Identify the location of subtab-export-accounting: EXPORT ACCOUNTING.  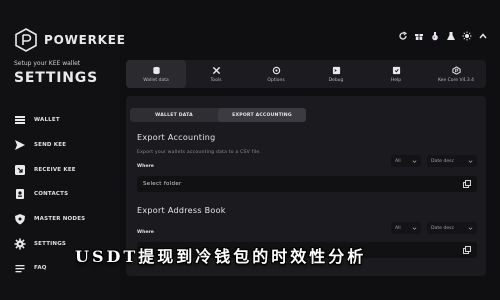
(262, 115).